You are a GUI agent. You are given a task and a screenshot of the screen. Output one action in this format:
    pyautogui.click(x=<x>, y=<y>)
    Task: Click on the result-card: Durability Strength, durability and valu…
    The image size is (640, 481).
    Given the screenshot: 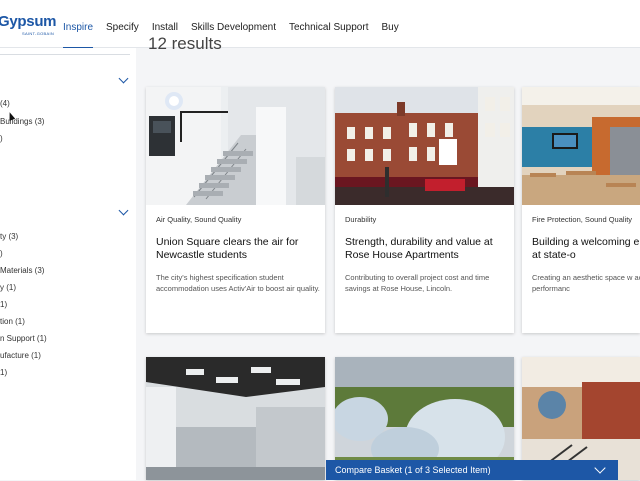 What is the action you would take?
    pyautogui.click(x=424, y=210)
    